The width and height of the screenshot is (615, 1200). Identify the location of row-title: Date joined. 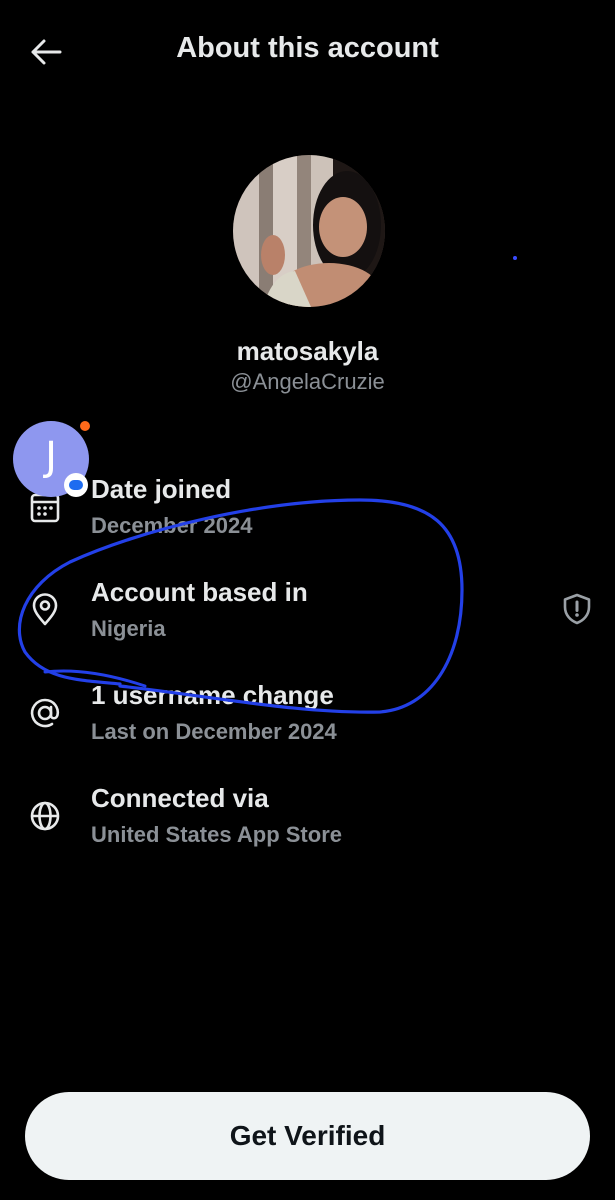
(161, 489).